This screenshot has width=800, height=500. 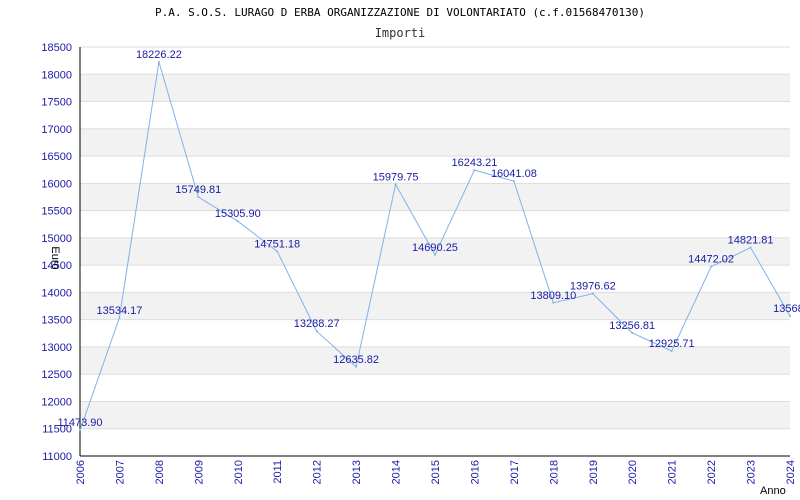 I want to click on y-tick-label: 14000, so click(x=56, y=293).